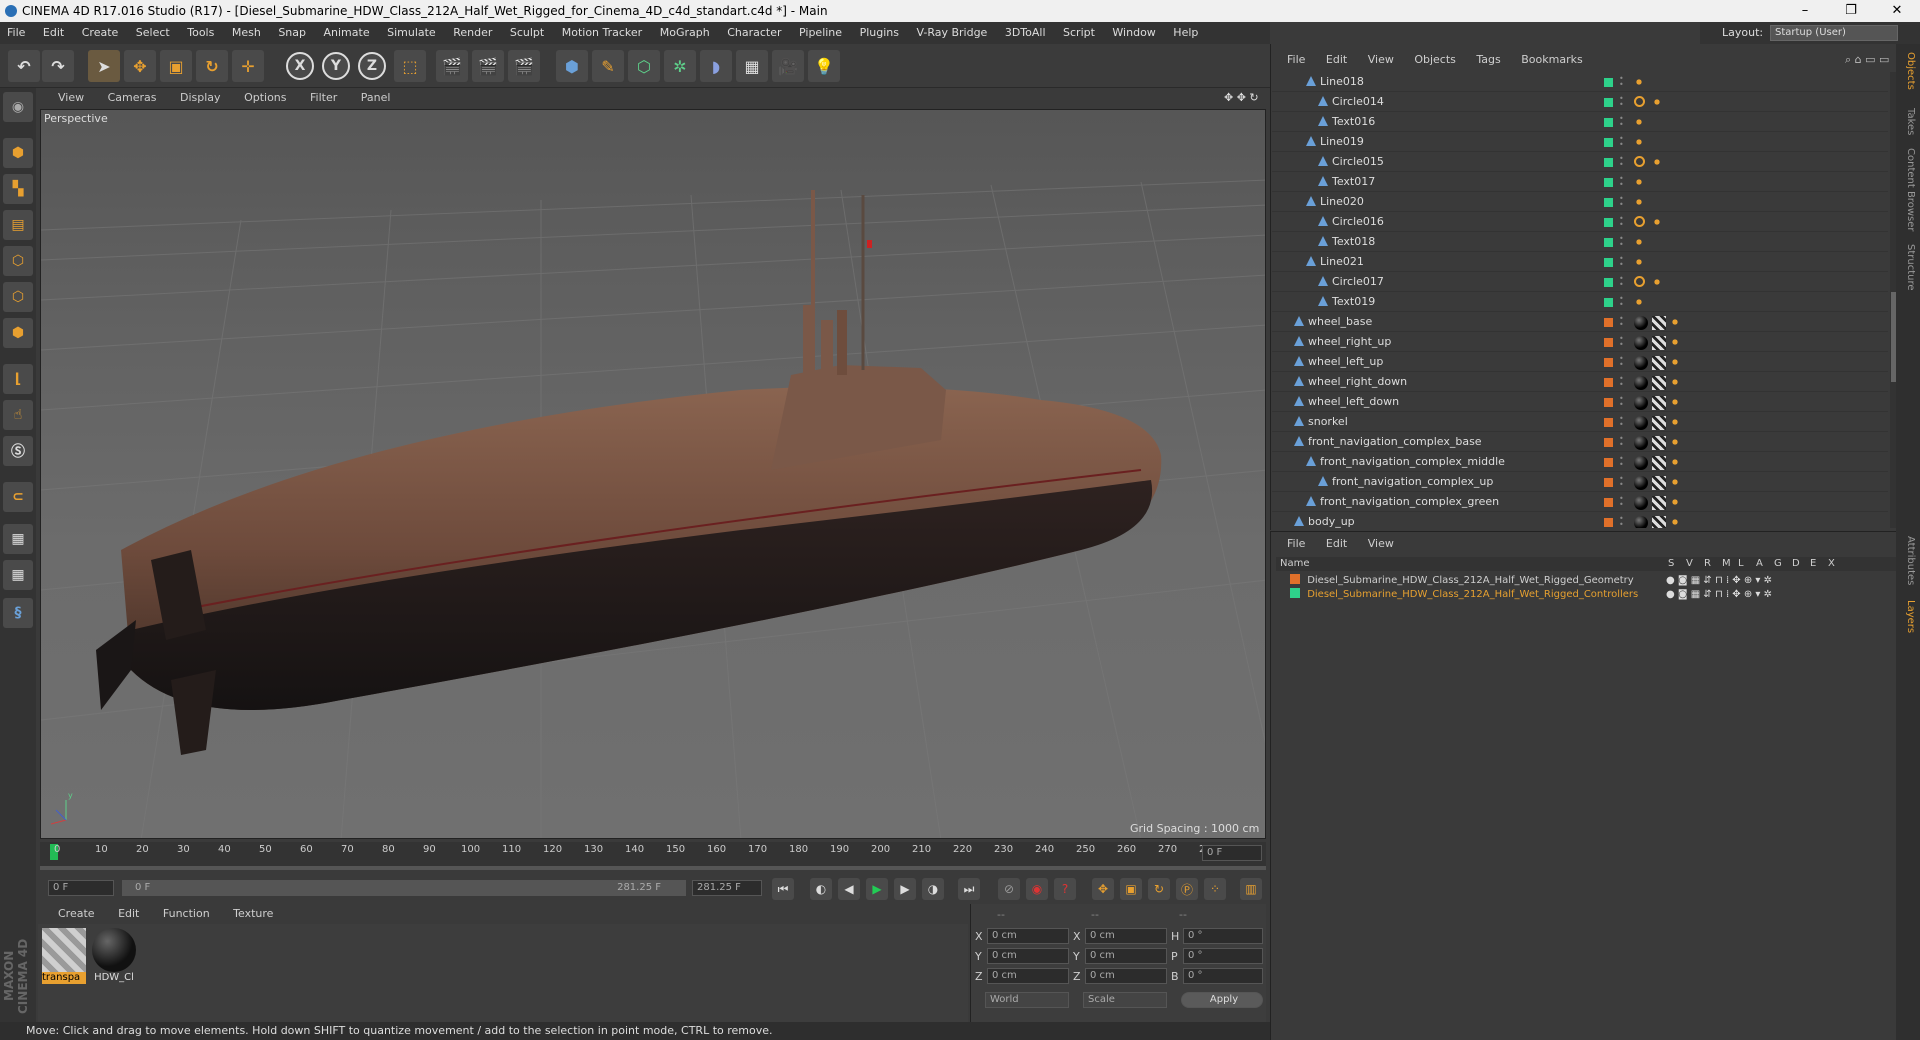  Describe the element at coordinates (1159, 889) in the screenshot. I see `key-rotation-icon: ↻` at that location.